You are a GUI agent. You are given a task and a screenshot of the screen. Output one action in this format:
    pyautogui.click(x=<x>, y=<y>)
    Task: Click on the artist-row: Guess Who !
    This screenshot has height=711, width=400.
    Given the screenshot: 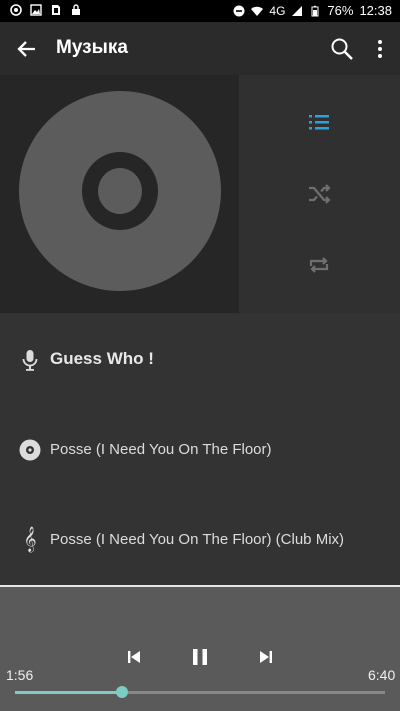 What is the action you would take?
    pyautogui.click(x=200, y=360)
    